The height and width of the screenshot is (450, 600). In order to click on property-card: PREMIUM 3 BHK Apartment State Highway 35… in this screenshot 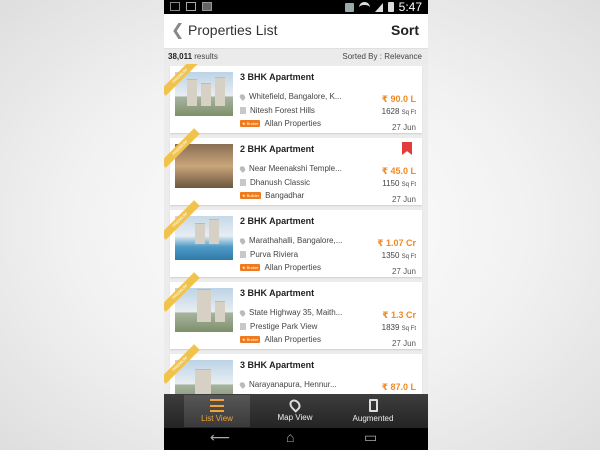, I will do `click(293, 310)`.